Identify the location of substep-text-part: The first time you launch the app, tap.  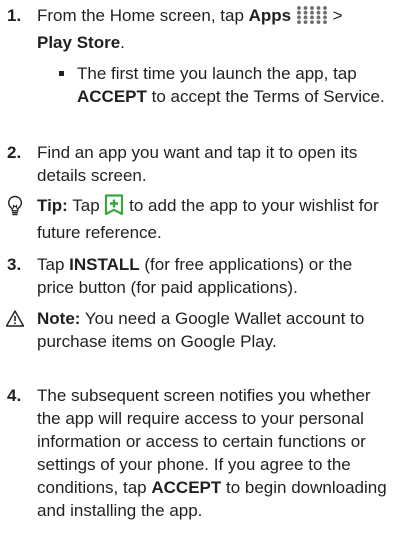
(217, 73).